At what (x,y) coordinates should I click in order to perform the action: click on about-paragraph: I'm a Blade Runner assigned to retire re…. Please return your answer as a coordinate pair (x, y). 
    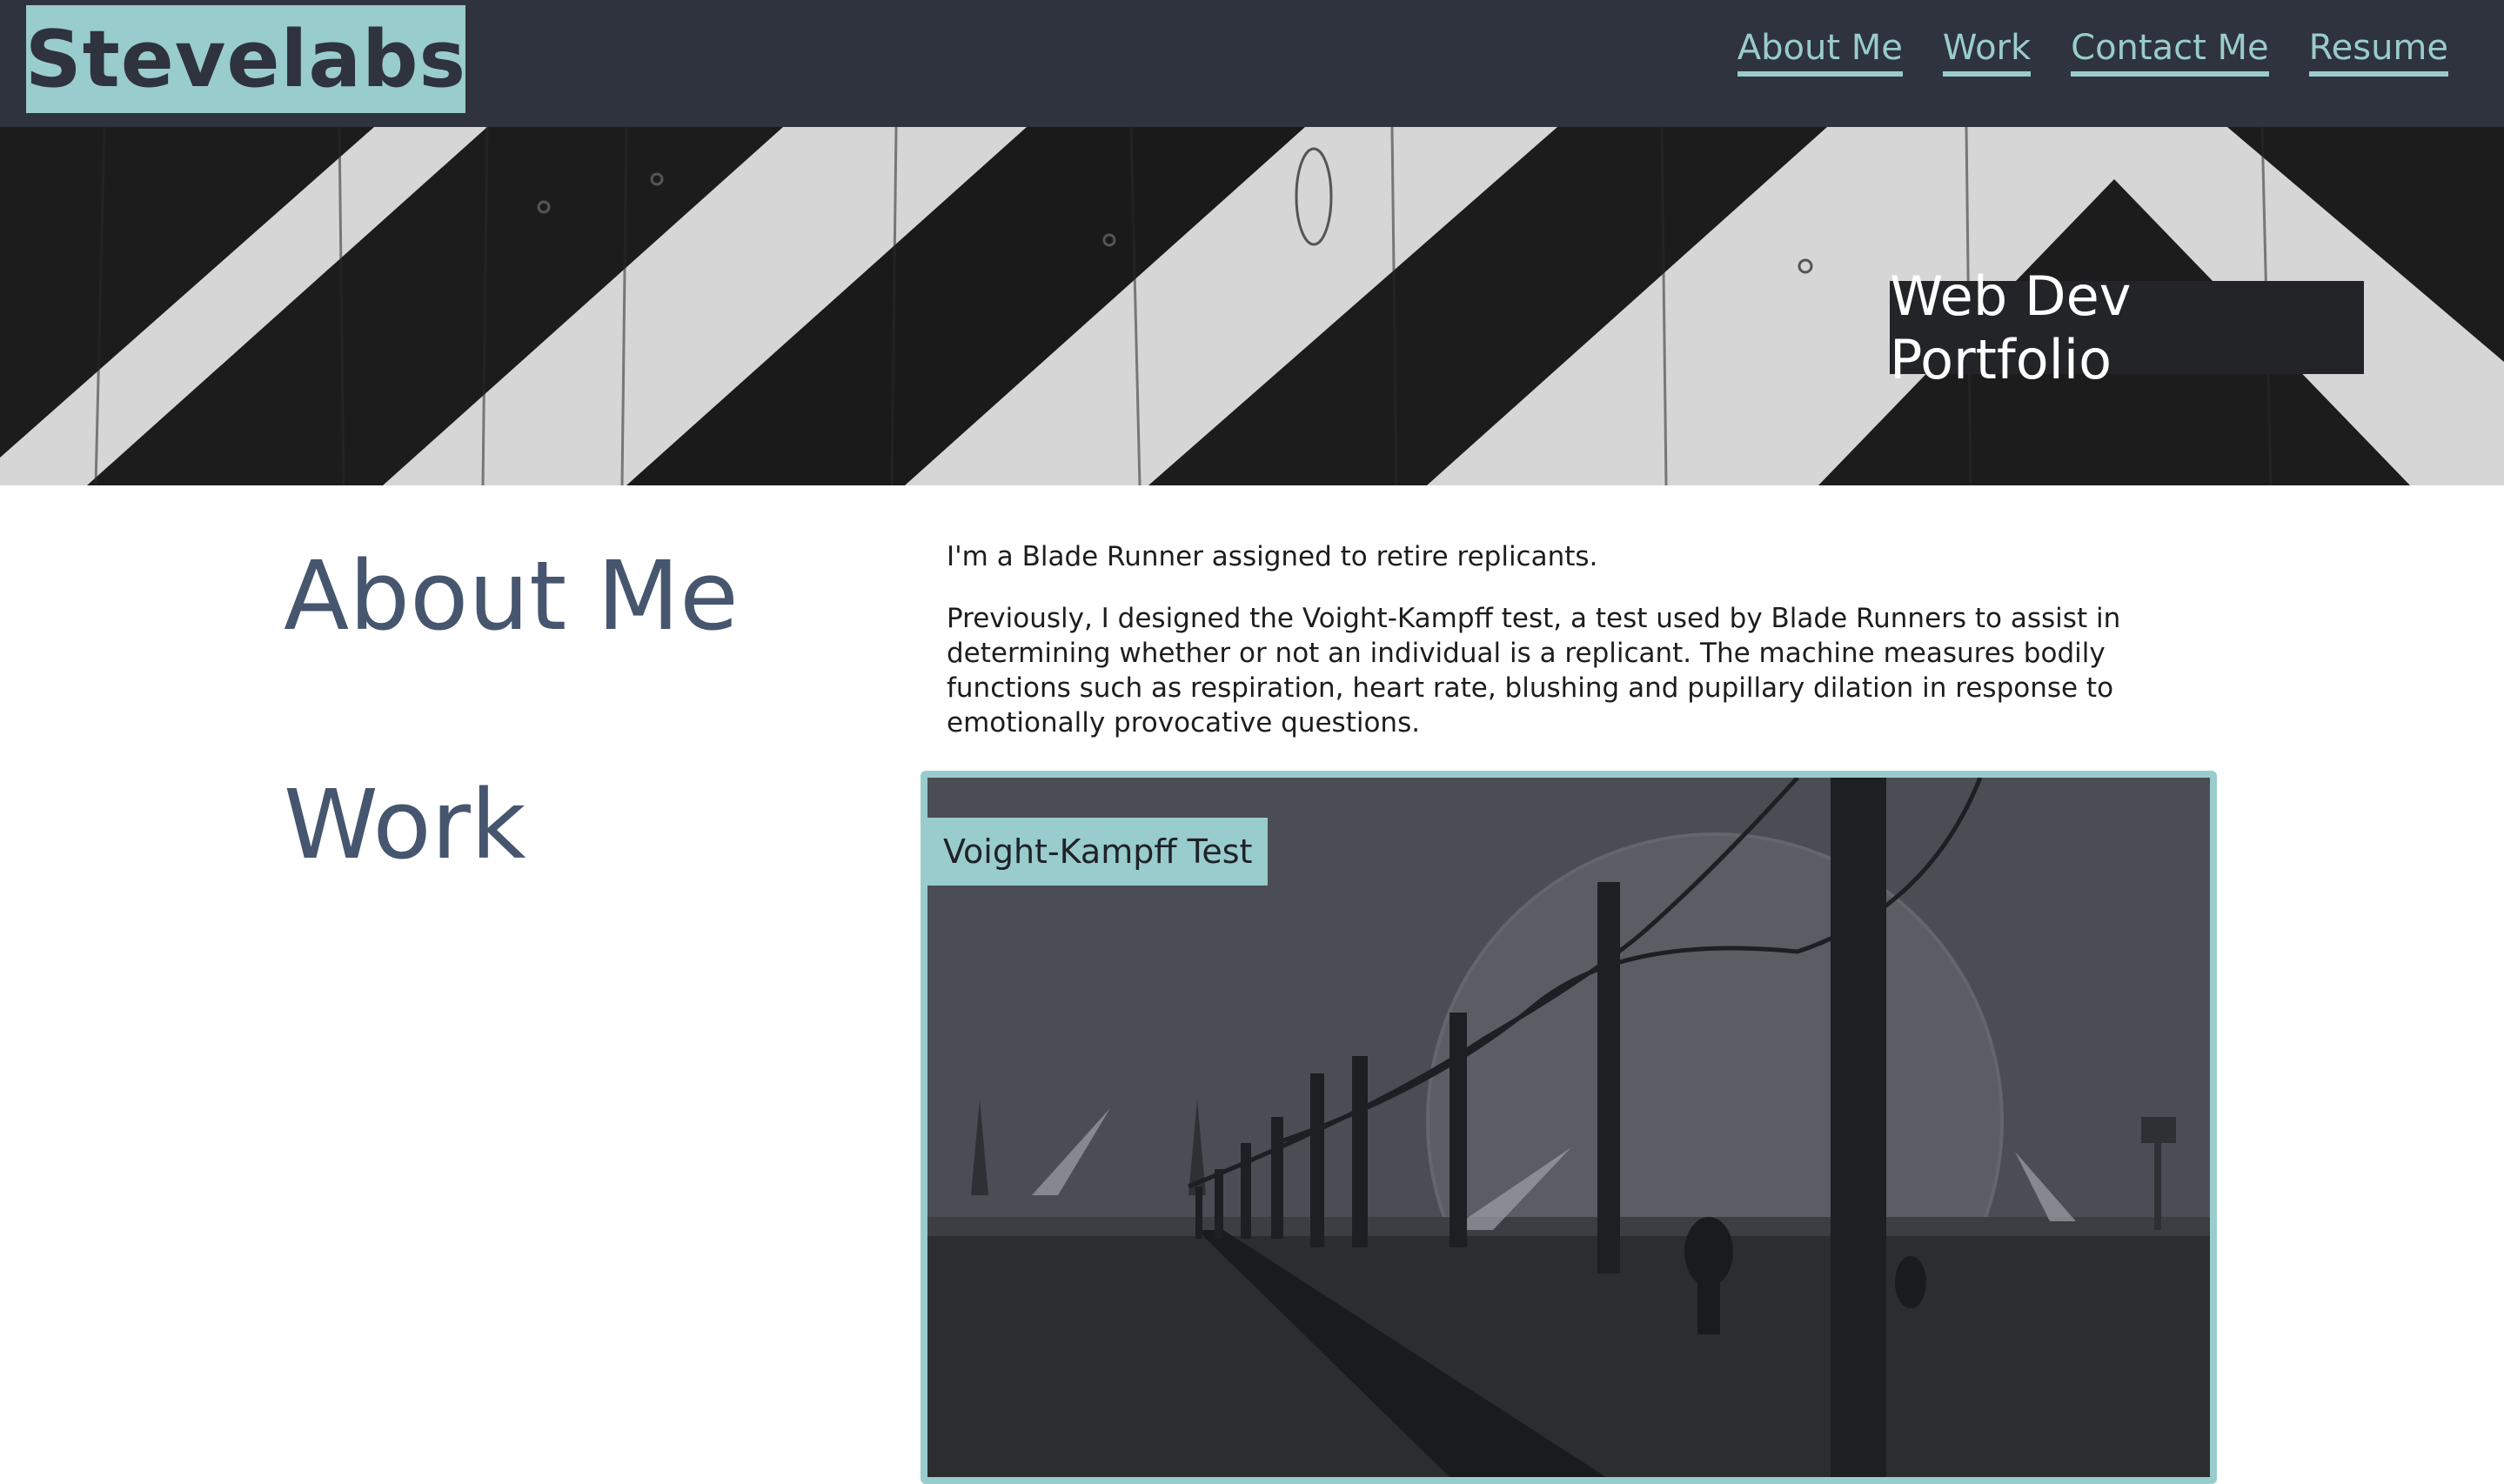
    Looking at the image, I should click on (1272, 557).